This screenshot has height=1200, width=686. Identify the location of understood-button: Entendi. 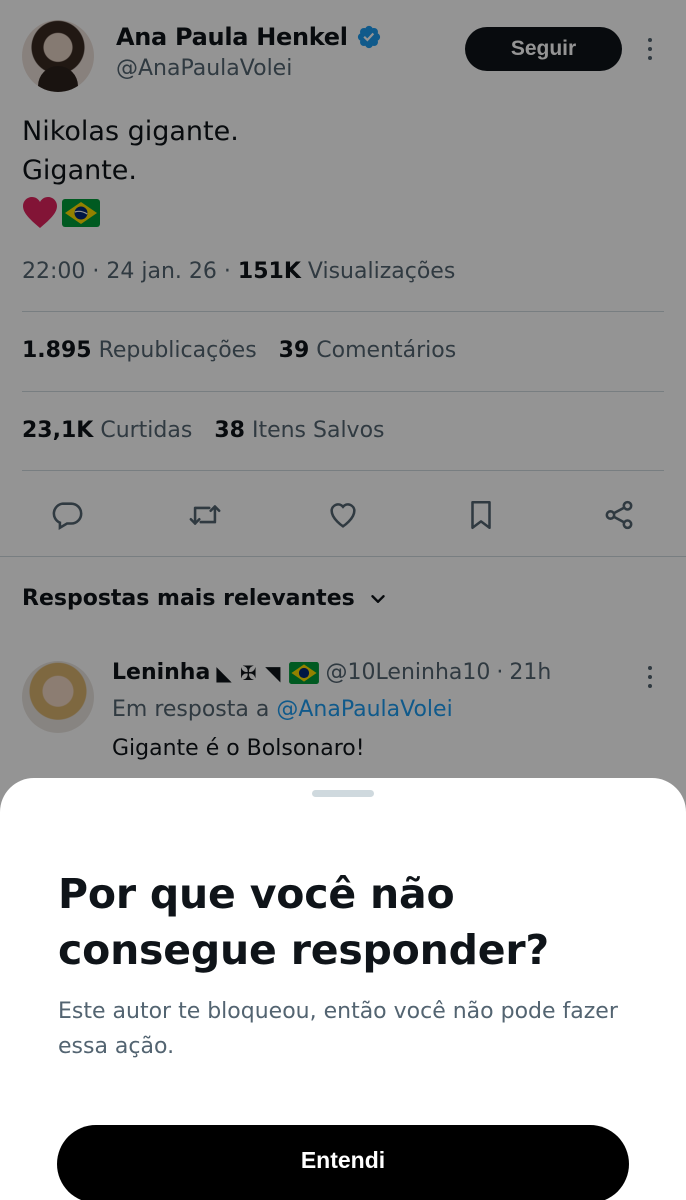
(343, 1162).